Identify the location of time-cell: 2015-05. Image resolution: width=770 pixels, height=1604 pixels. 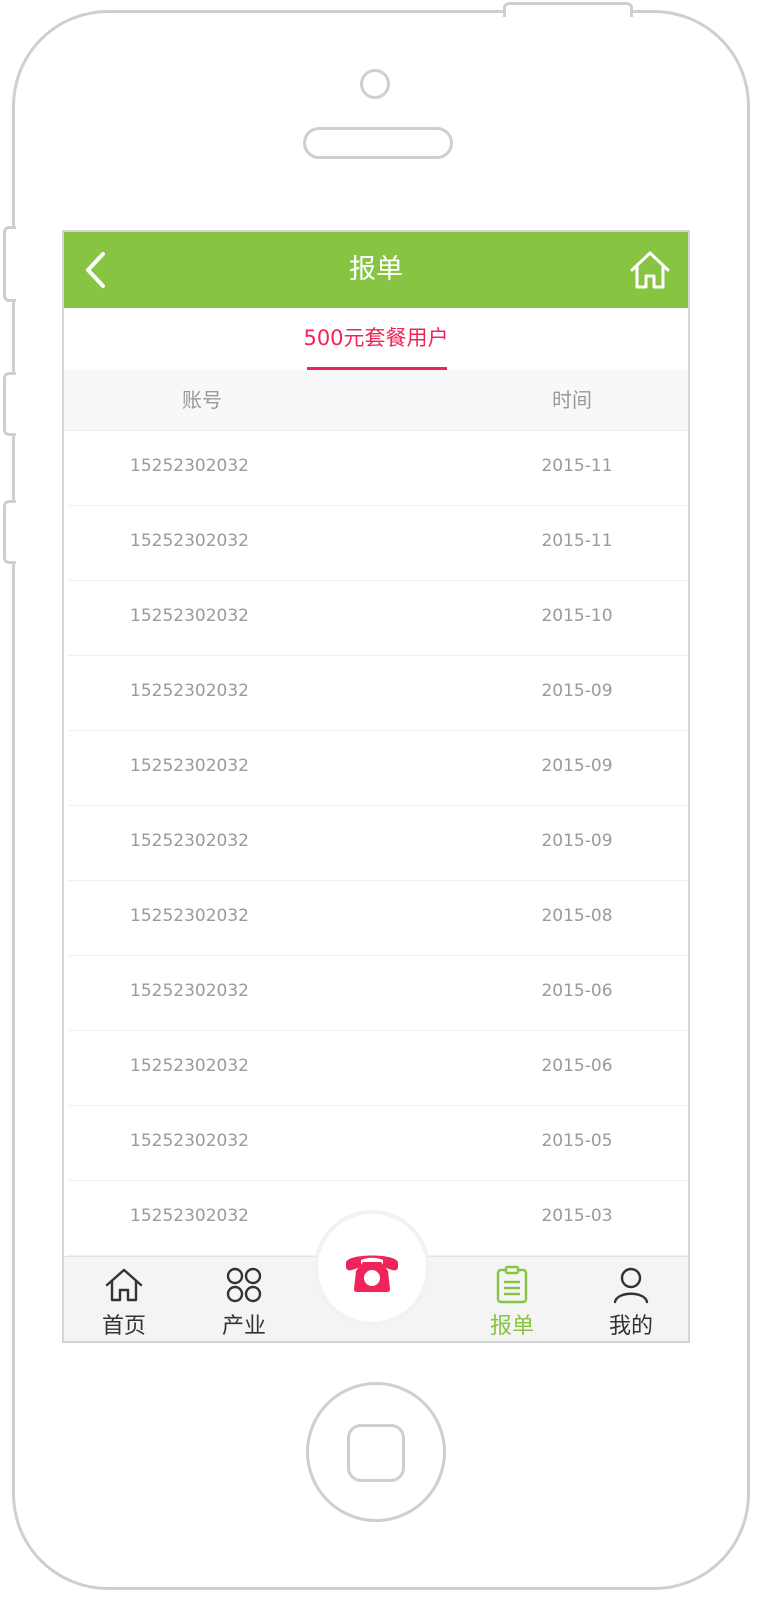
(577, 1141).